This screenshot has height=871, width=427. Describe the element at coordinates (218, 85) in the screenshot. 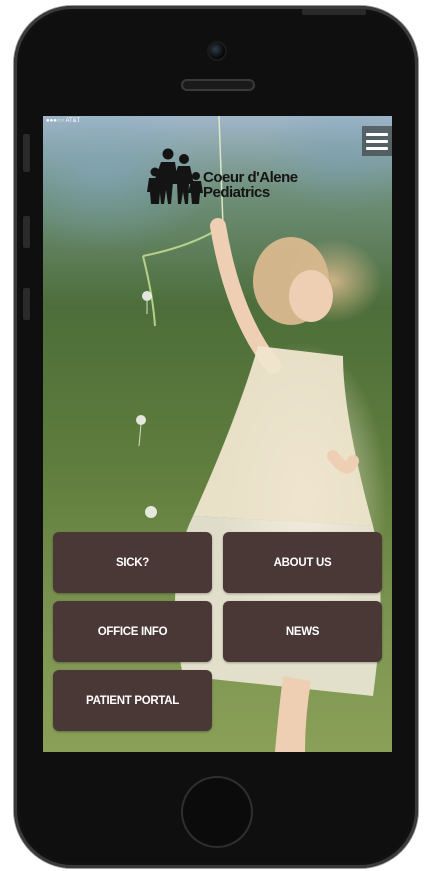

I see `earpiece-speaker` at that location.